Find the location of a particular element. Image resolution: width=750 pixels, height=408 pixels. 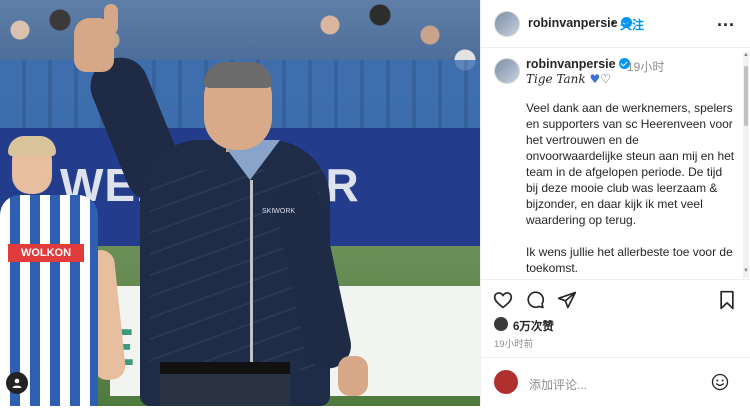

author-avatar is located at coordinates (507, 24).